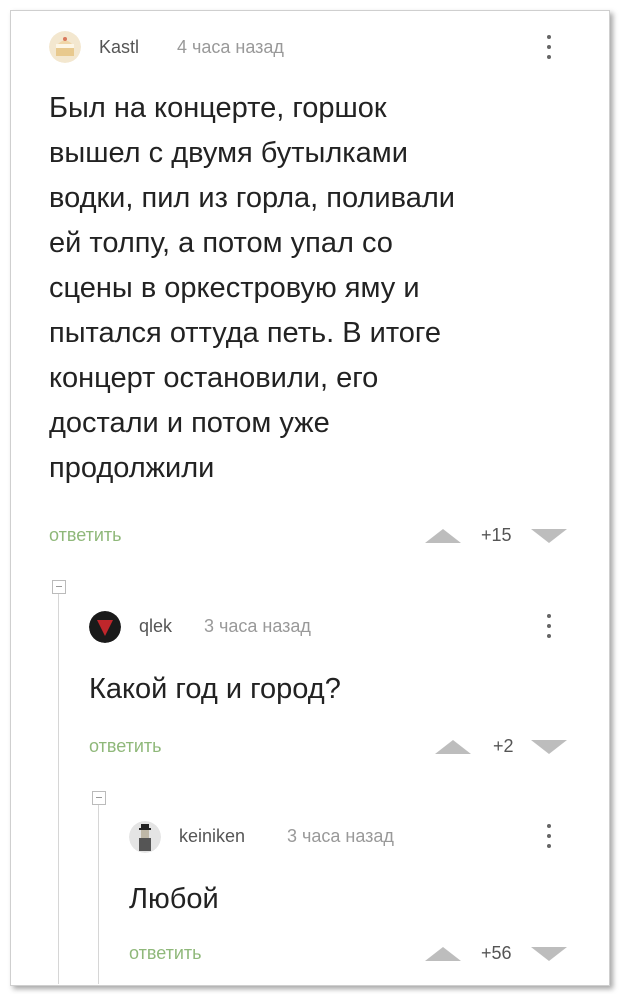  Describe the element at coordinates (549, 954) in the screenshot. I see `comment-3-downvote-icon` at that location.